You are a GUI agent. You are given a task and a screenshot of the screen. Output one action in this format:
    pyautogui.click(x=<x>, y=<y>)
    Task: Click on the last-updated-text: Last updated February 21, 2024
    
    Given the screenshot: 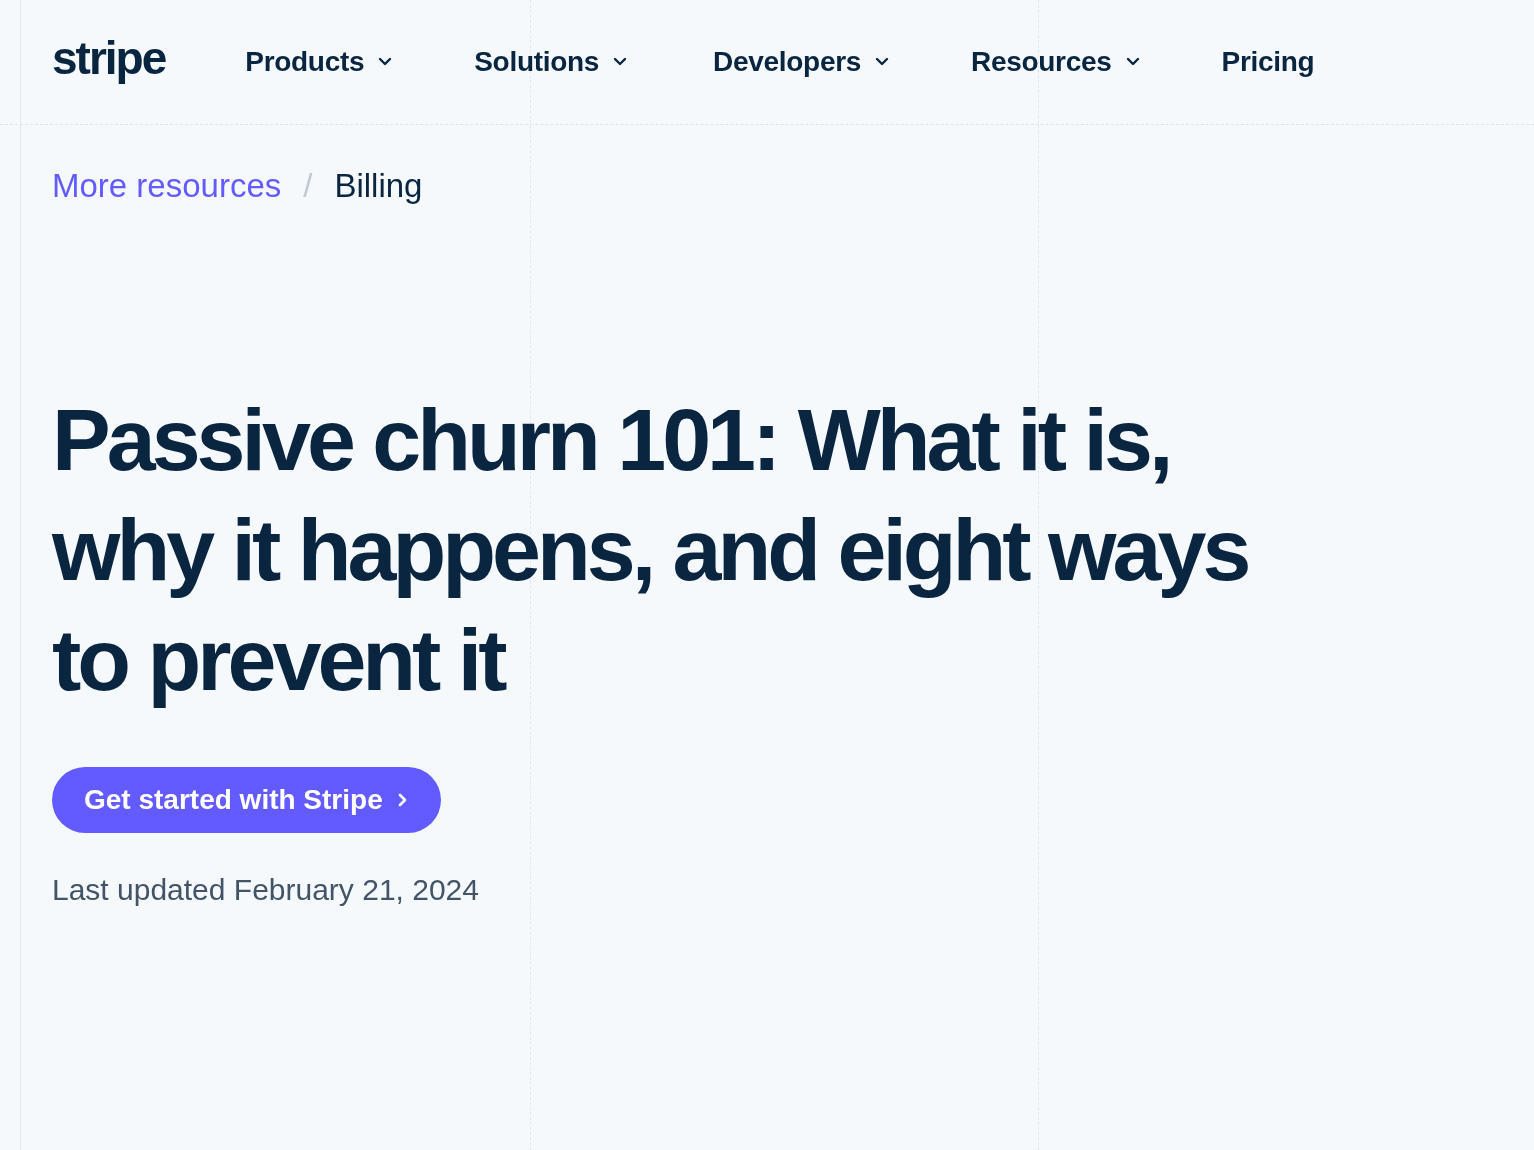 What is the action you would take?
    pyautogui.click(x=266, y=890)
    